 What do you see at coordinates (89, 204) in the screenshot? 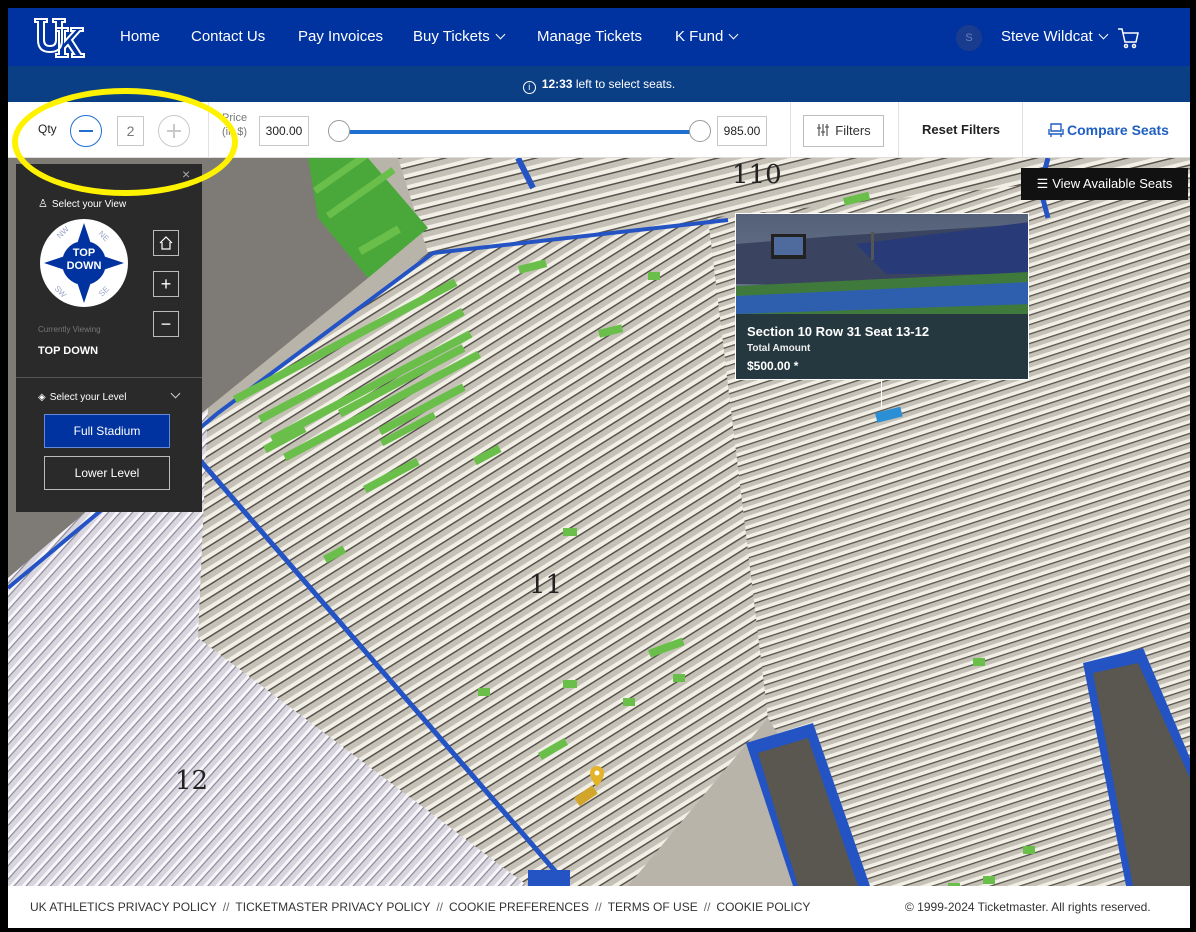
I see `select-view-text: Select your View` at bounding box center [89, 204].